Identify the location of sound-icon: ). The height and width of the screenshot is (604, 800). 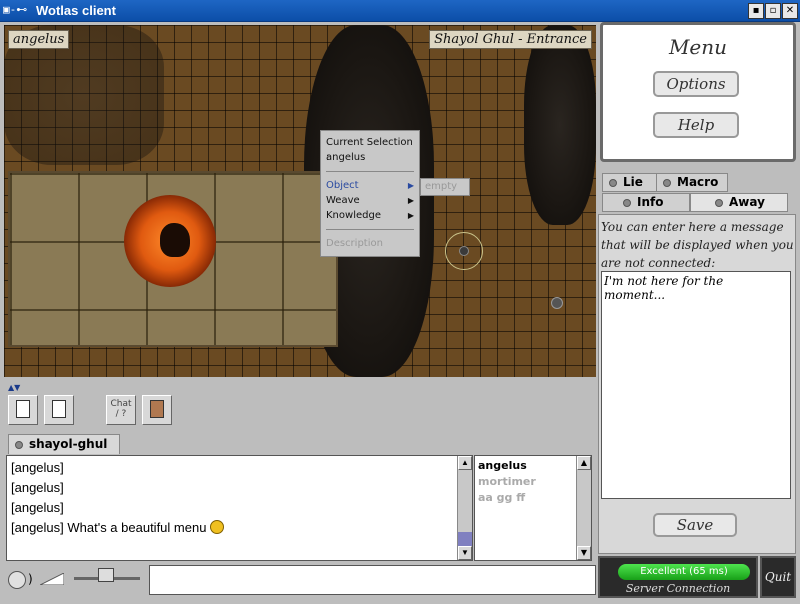
(30, 579).